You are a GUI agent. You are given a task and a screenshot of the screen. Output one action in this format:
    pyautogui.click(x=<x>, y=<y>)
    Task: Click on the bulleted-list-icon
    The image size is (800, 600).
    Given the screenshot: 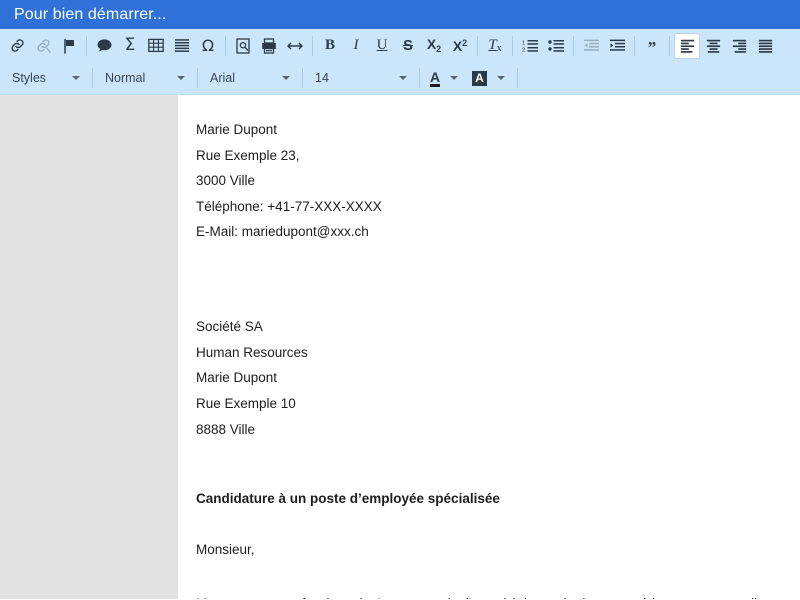 What is the action you would take?
    pyautogui.click(x=556, y=46)
    